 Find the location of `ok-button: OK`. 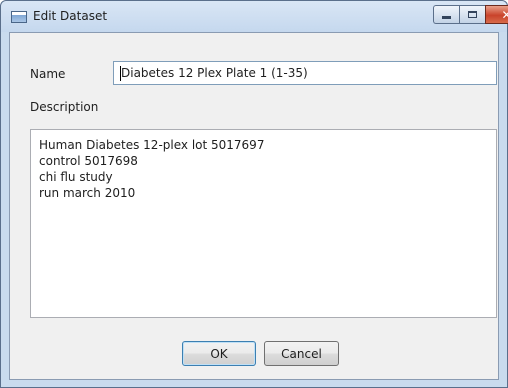

ok-button: OK is located at coordinates (219, 353).